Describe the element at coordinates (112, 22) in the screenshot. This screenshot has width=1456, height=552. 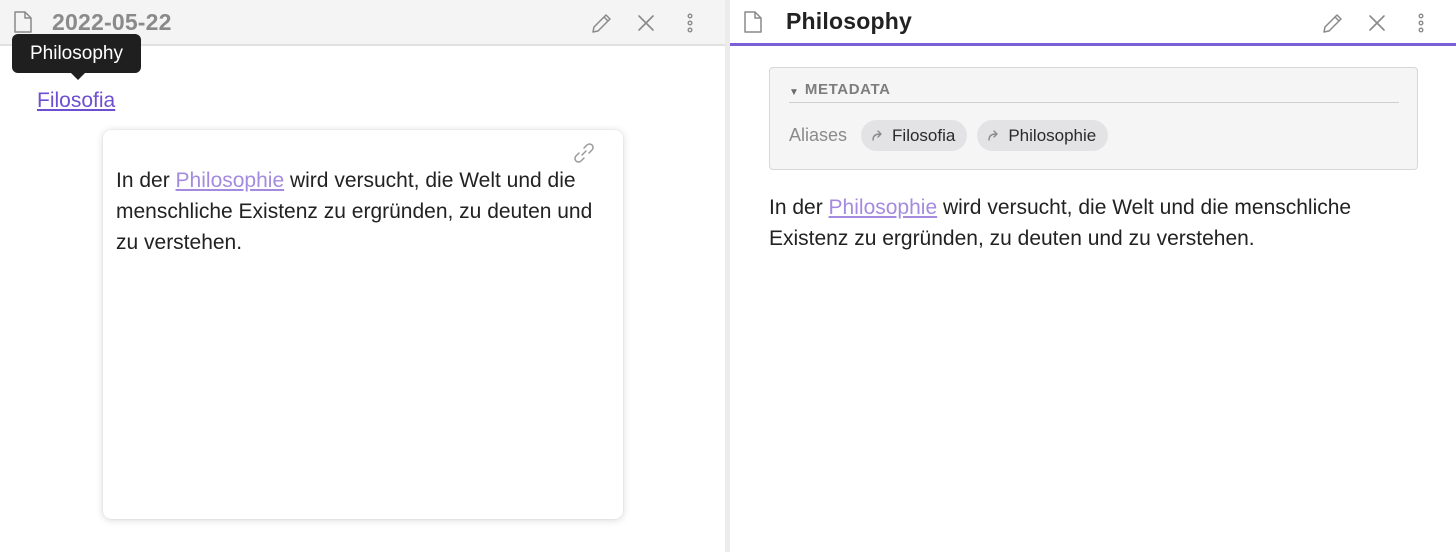
I see `pane-title: 2022-05-22` at that location.